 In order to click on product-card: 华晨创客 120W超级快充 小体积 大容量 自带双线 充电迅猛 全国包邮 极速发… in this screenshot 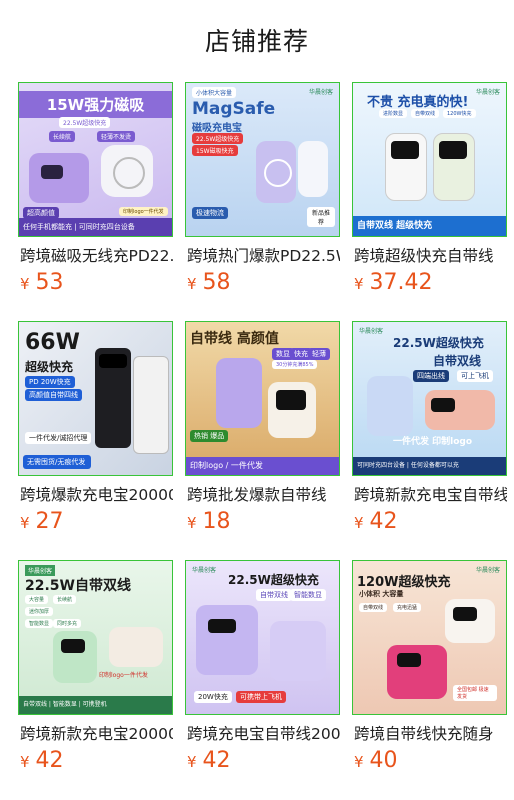, I will do `click(429, 679)`.